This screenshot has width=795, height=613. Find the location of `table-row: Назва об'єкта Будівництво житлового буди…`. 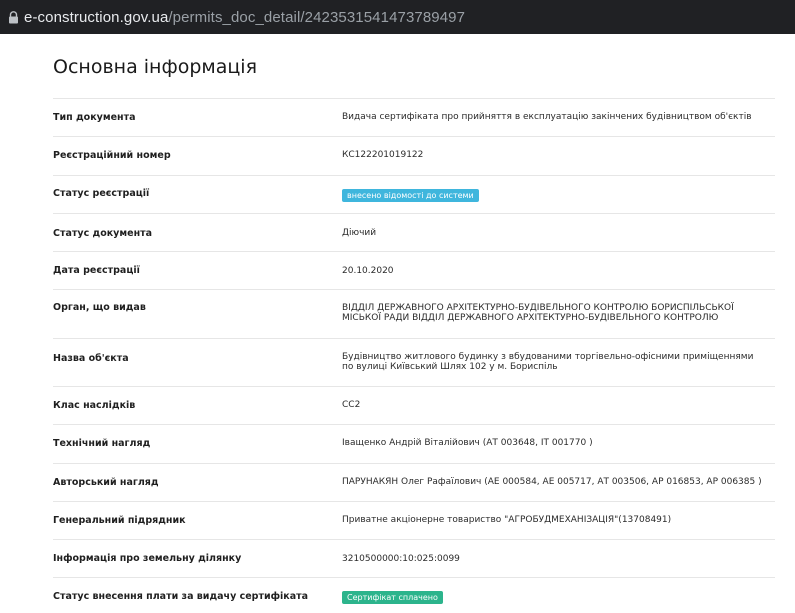

table-row: Назва об'єкта Будівництво житлового буди… is located at coordinates (414, 362).